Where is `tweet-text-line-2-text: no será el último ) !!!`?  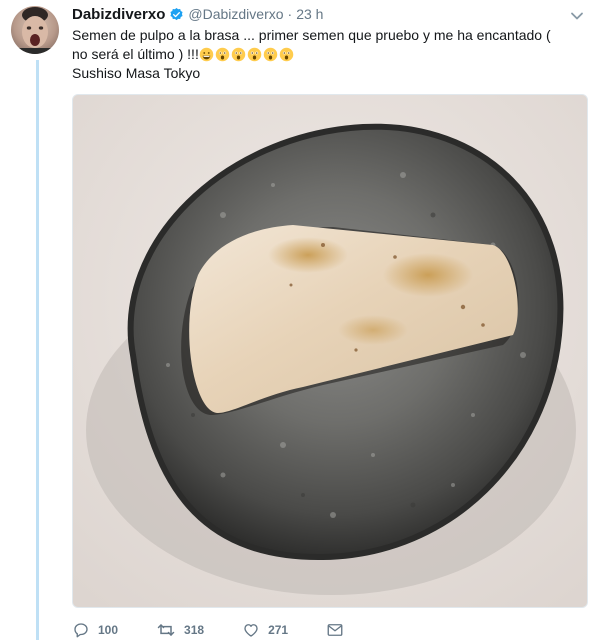
tweet-text-line-2-text: no será el último ) !!! is located at coordinates (135, 54).